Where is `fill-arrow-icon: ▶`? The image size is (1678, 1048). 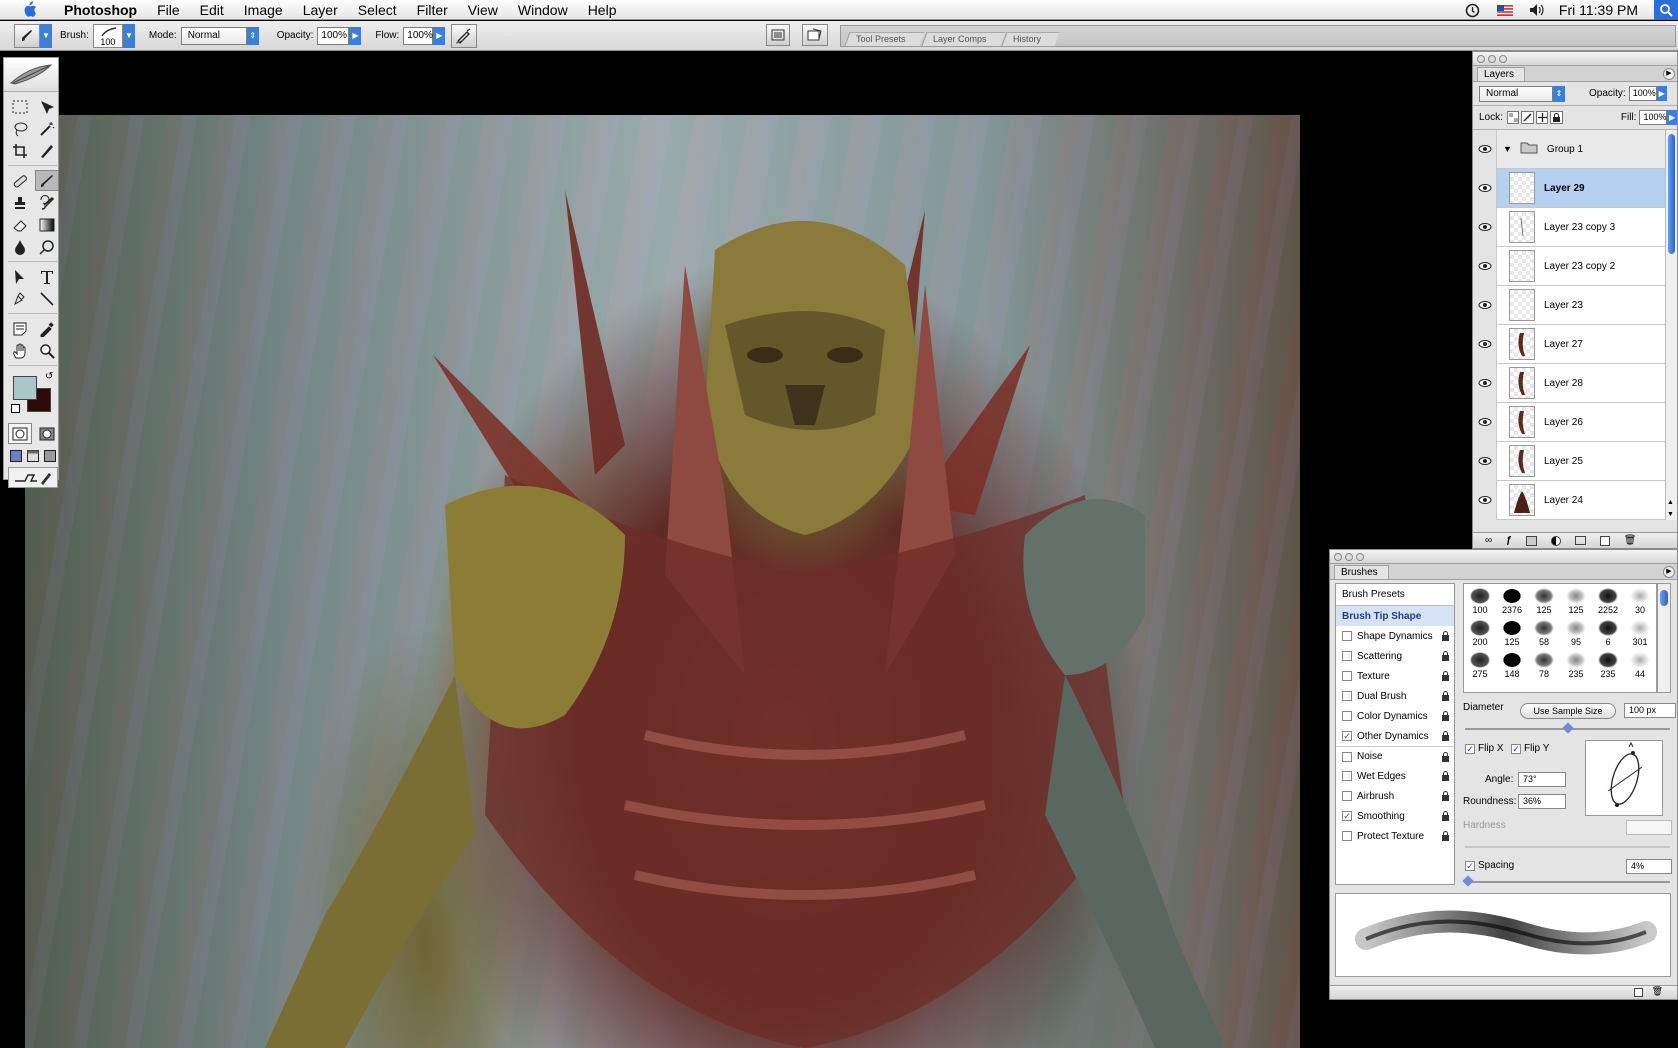
fill-arrow-icon: ▶ is located at coordinates (1672, 117).